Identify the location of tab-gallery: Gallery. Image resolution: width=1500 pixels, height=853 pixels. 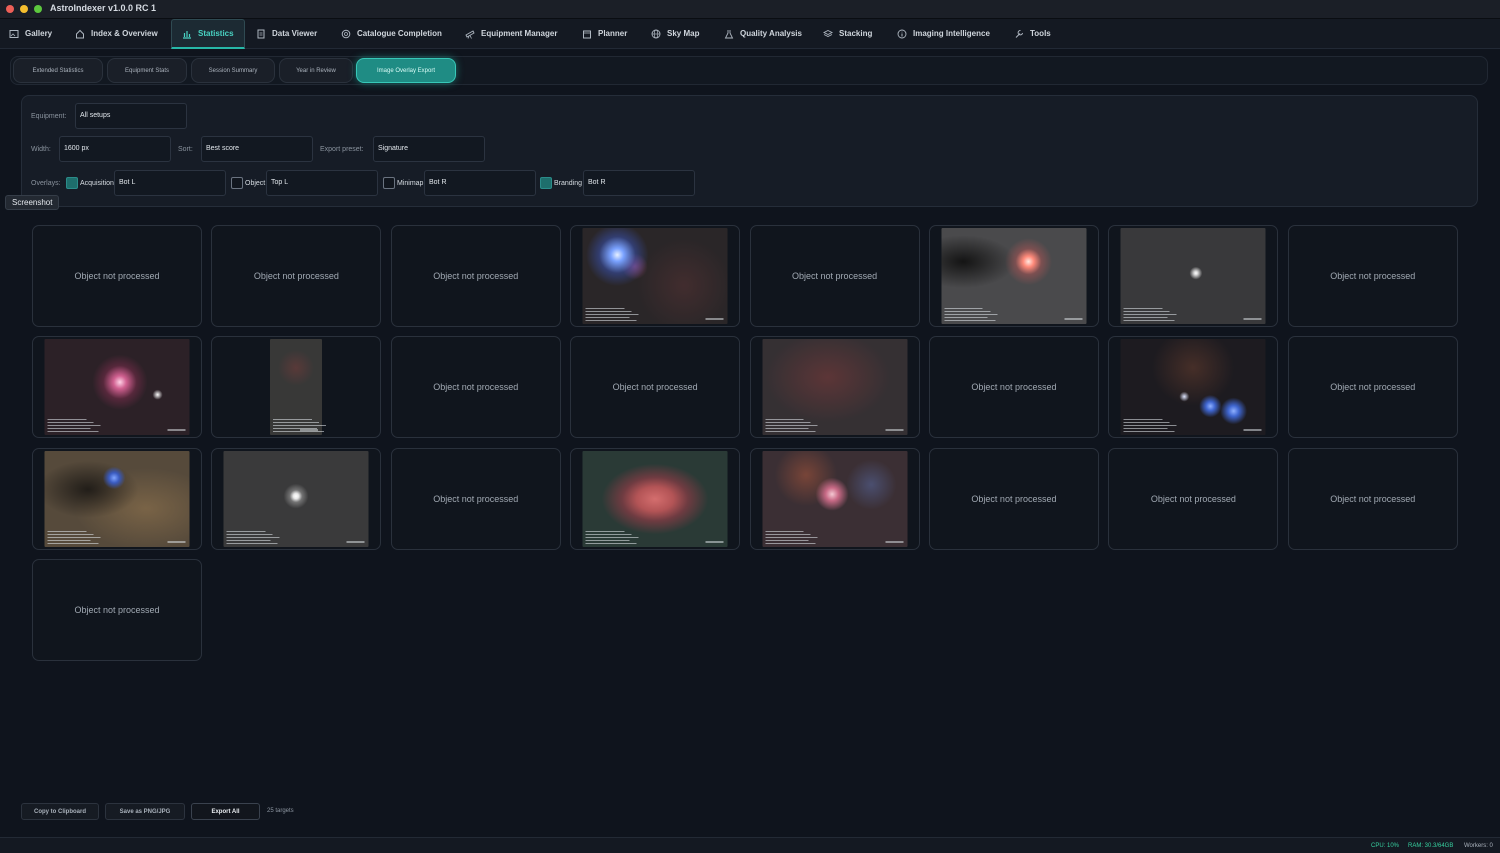
(30, 33).